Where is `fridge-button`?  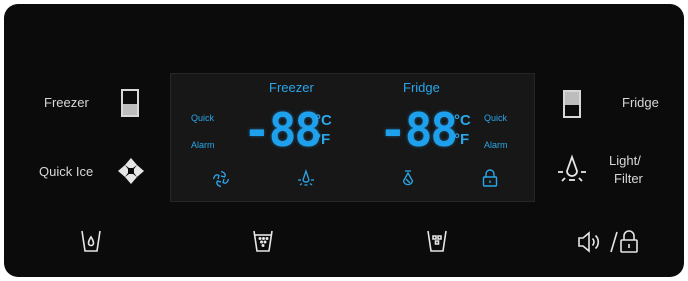
fridge-button is located at coordinates (572, 104).